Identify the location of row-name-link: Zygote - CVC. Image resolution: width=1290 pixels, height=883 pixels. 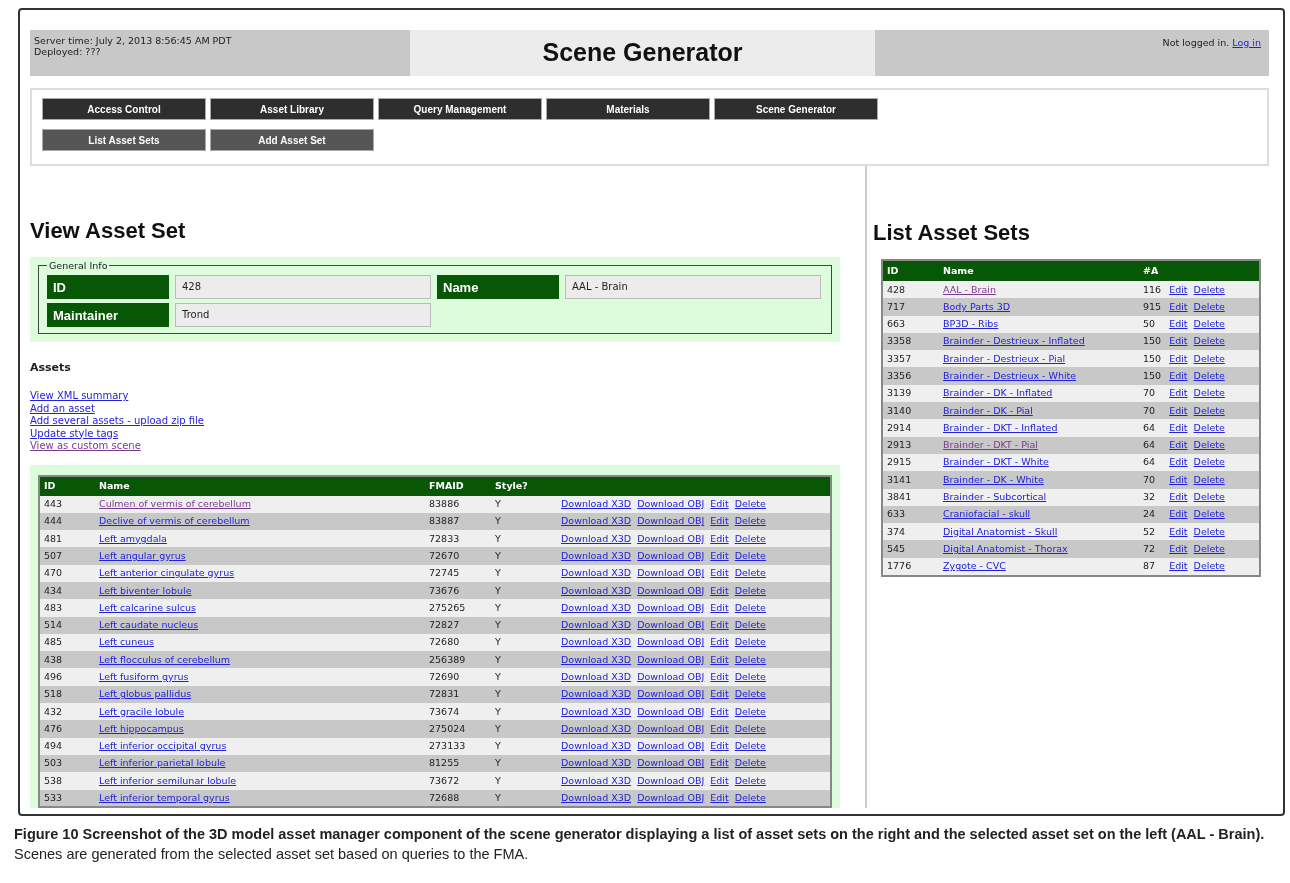
(974, 566).